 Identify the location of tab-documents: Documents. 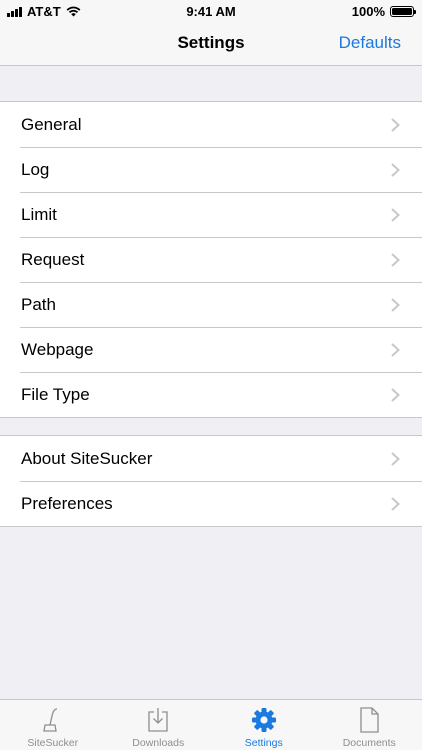
(369, 725).